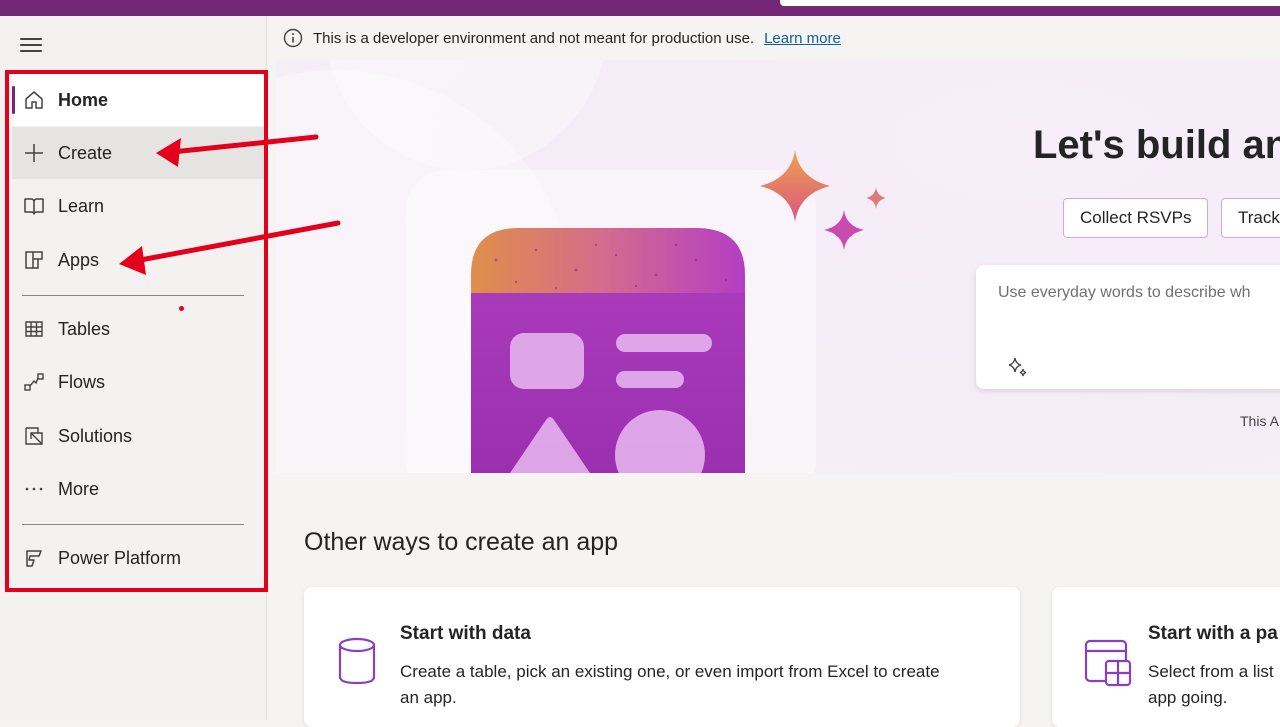  Describe the element at coordinates (1018, 367) in the screenshot. I see `copilot-sparkle-icon` at that location.